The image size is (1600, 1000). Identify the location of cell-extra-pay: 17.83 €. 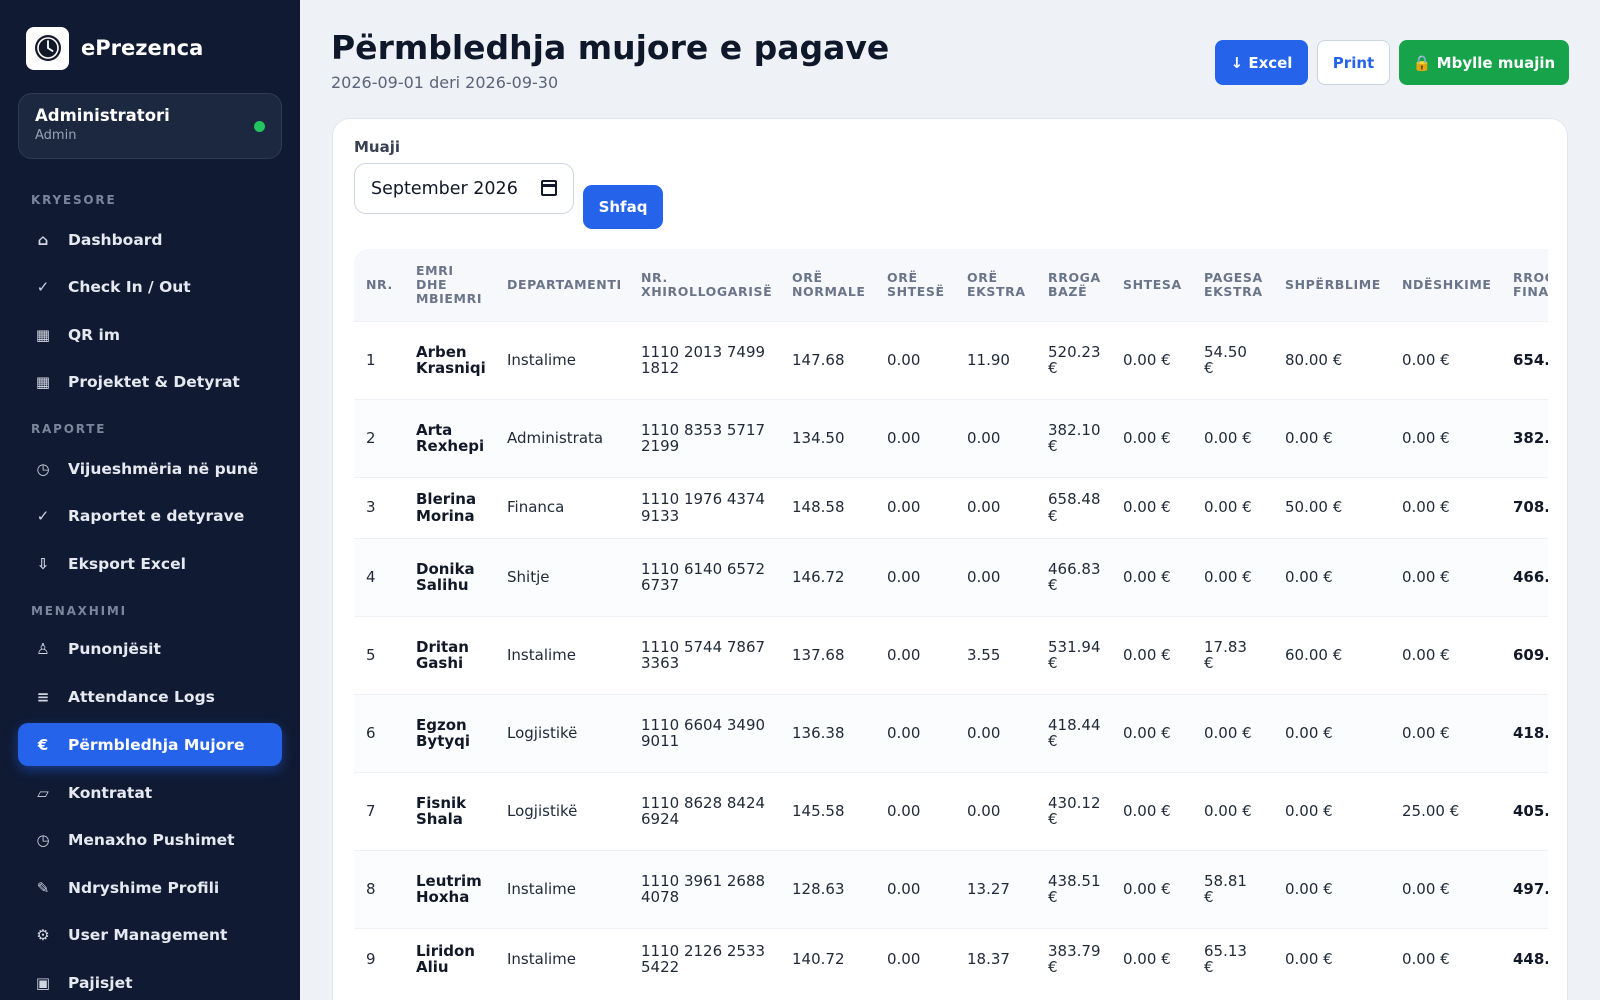
(1232, 654).